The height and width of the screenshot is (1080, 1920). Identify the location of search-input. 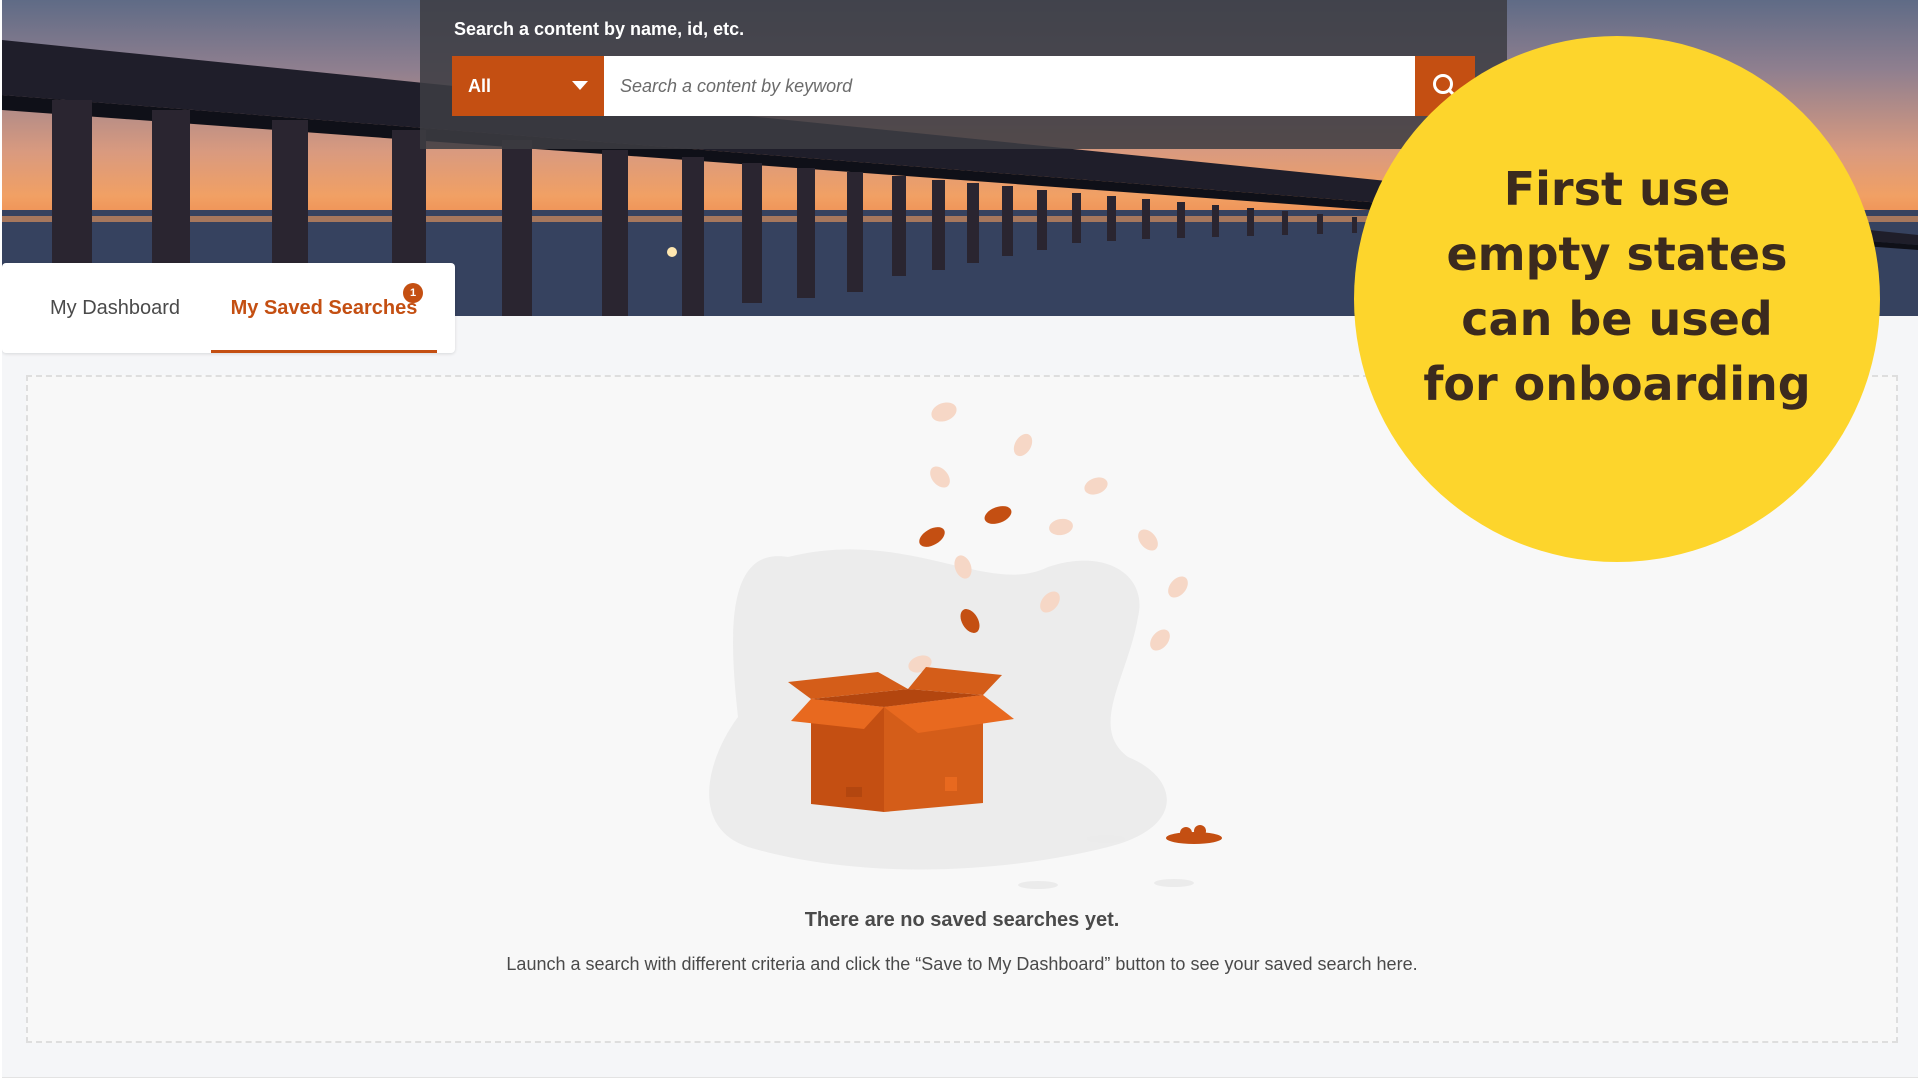
(1009, 86).